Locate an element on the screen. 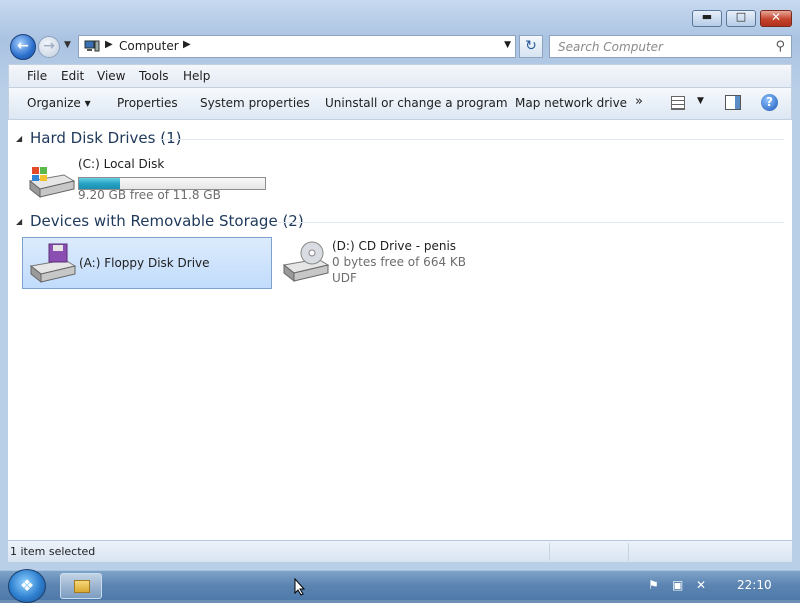 The image size is (800, 603). recent-pages-dropdown: ▼ is located at coordinates (67, 45).